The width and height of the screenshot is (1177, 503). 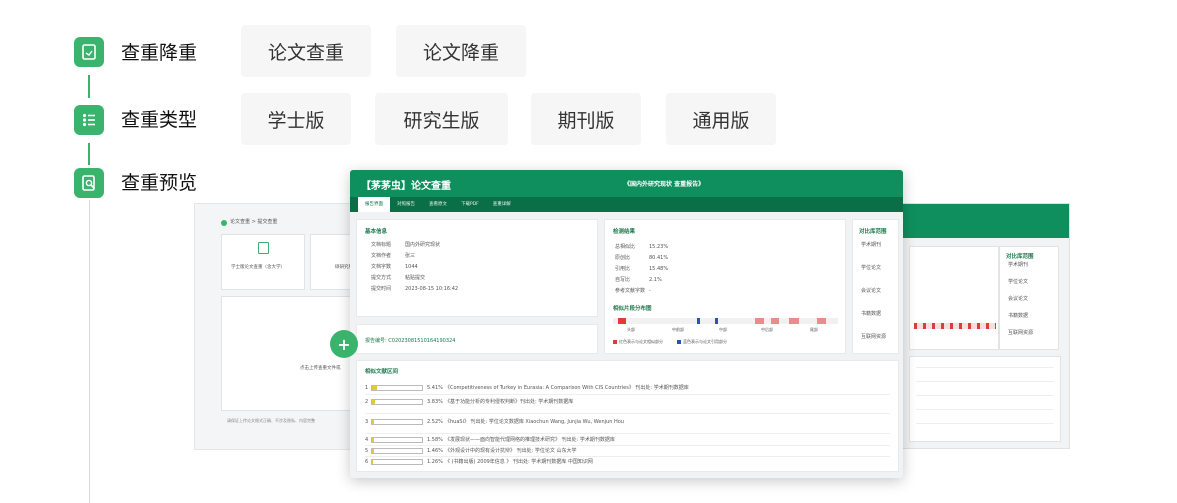 I want to click on legend-swatch-blue, so click(x=679, y=342).